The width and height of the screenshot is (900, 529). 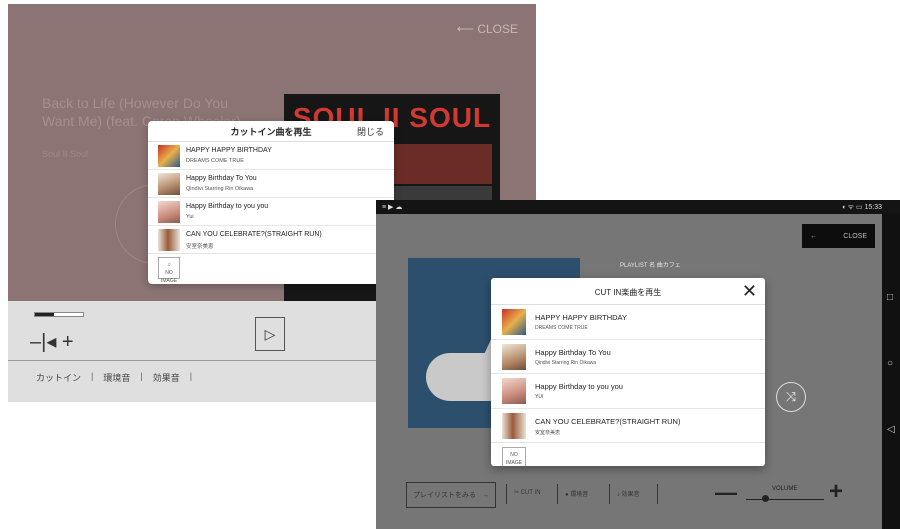 I want to click on back-icon: ◁, so click(x=891, y=429).